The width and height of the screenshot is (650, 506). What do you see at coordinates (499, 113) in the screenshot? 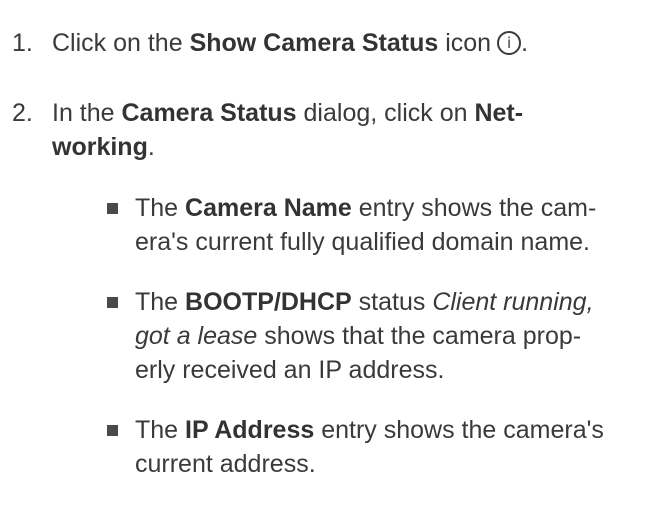
I see `networking-label-part-1: Net-` at bounding box center [499, 113].